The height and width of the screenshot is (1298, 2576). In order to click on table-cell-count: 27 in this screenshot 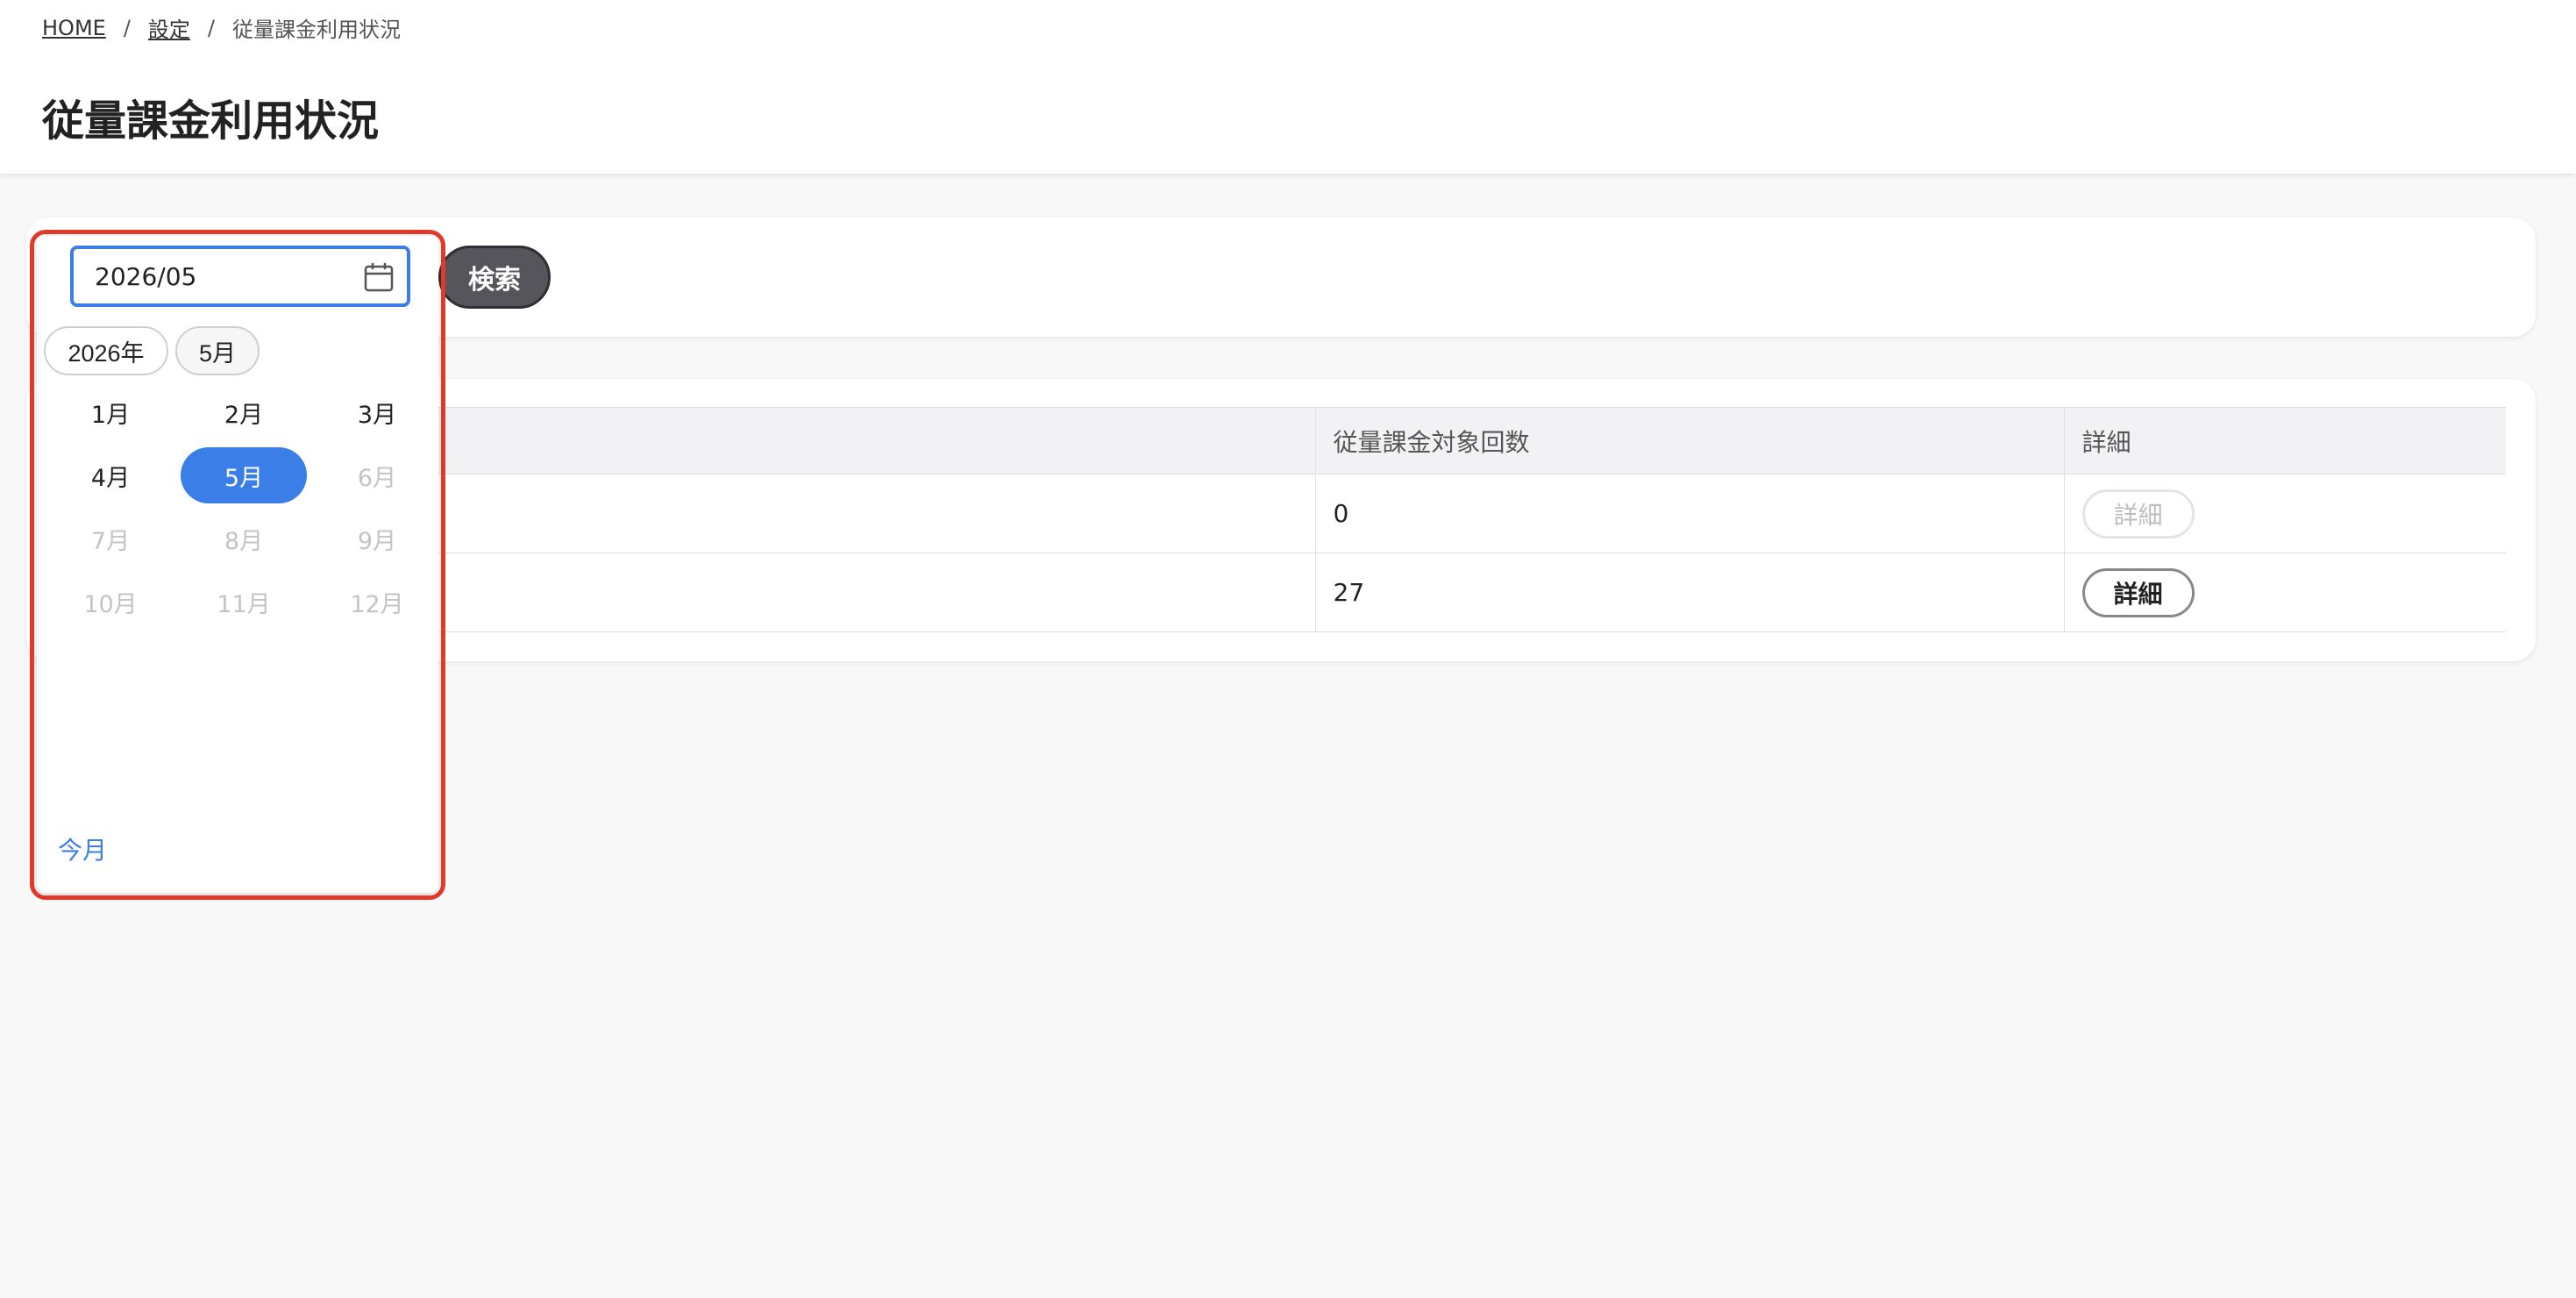, I will do `click(1689, 592)`.